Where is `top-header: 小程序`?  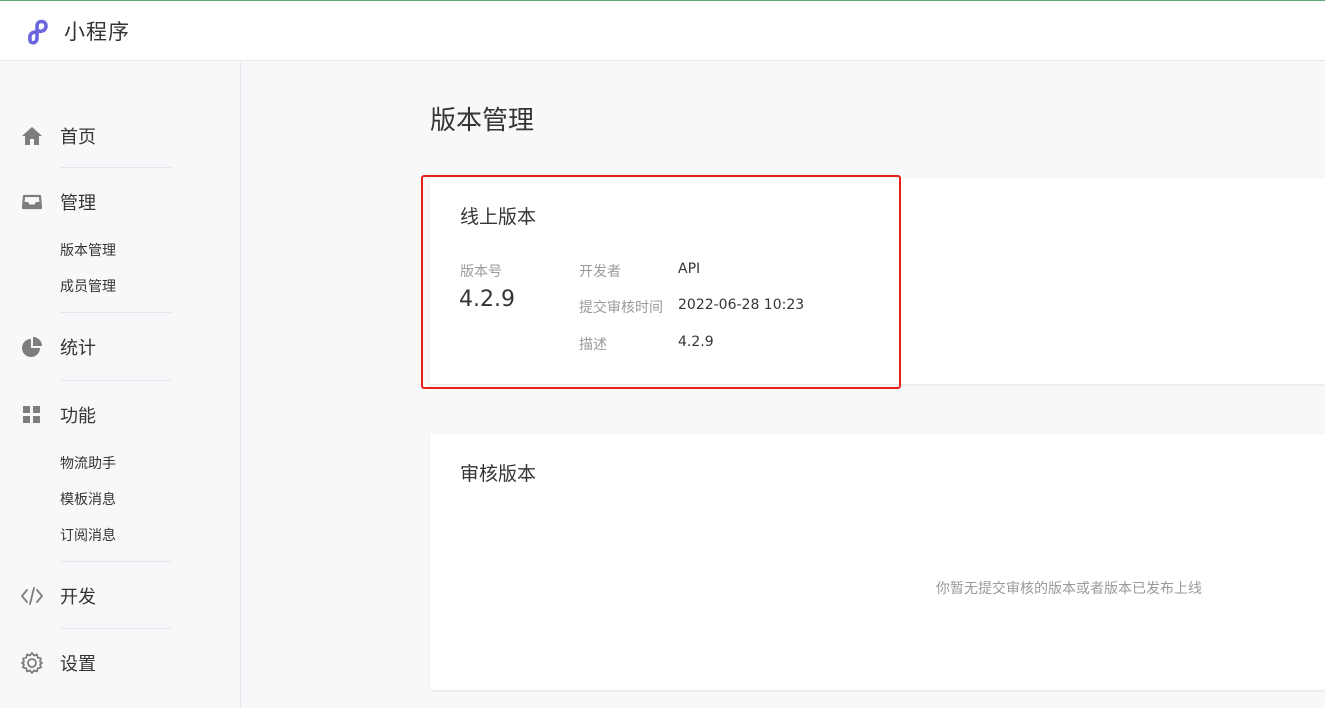 top-header: 小程序 is located at coordinates (662, 31).